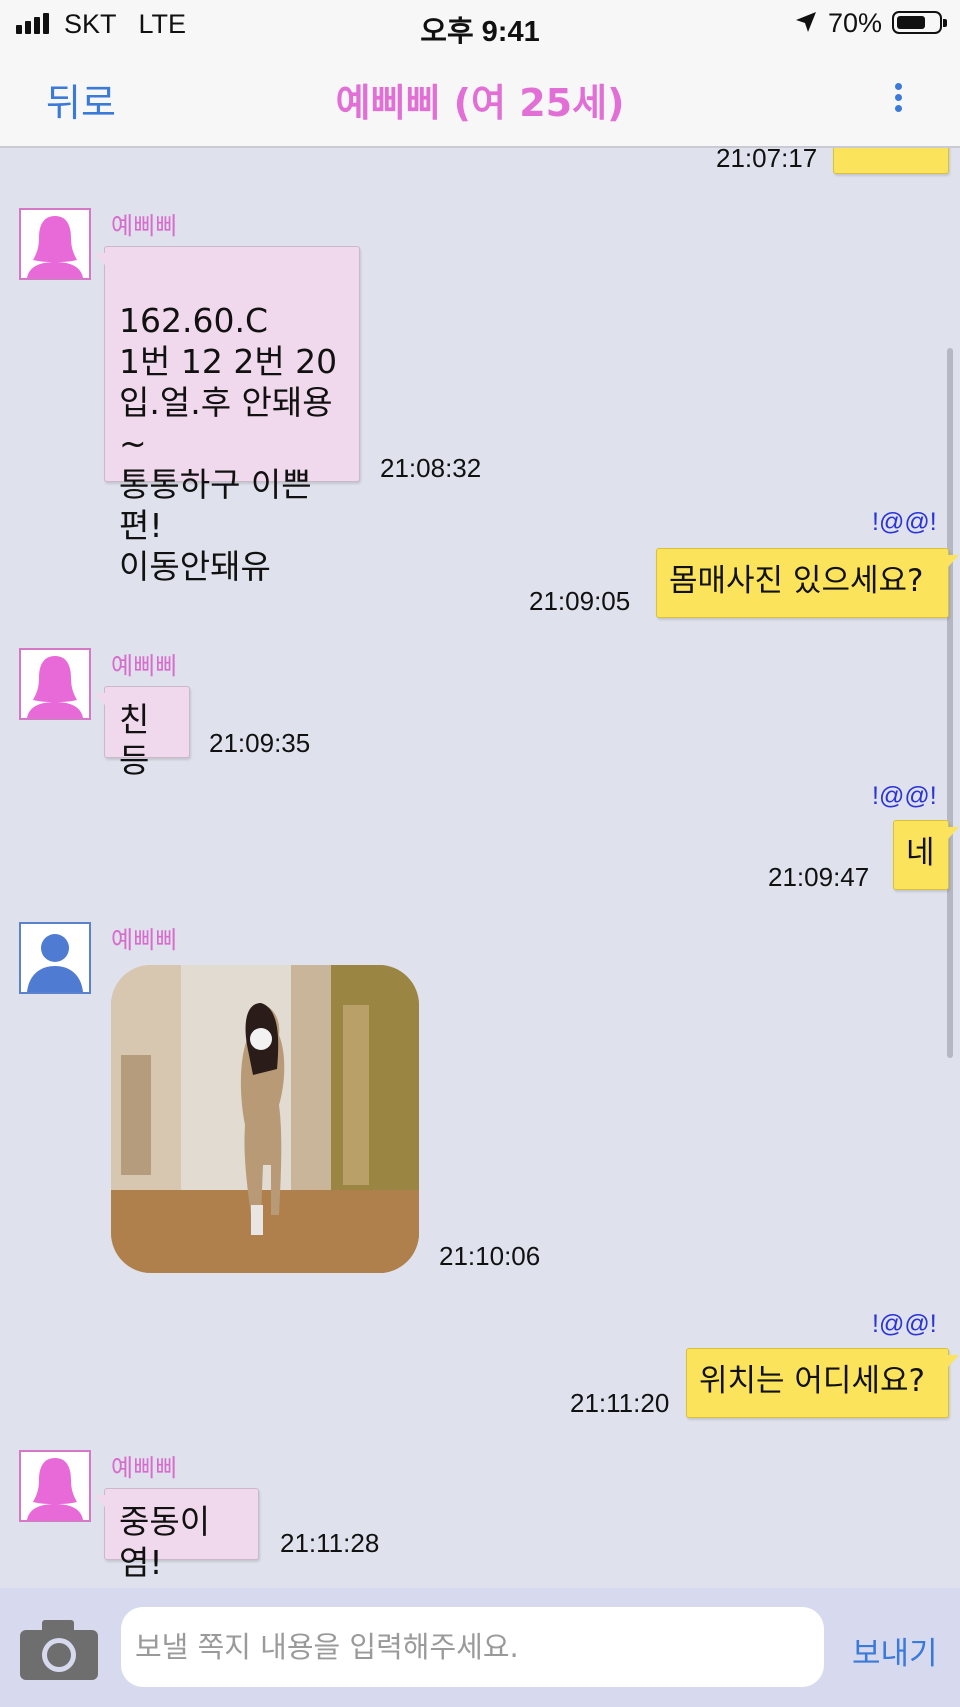  I want to click on outgoing-bubble, so click(891, 161).